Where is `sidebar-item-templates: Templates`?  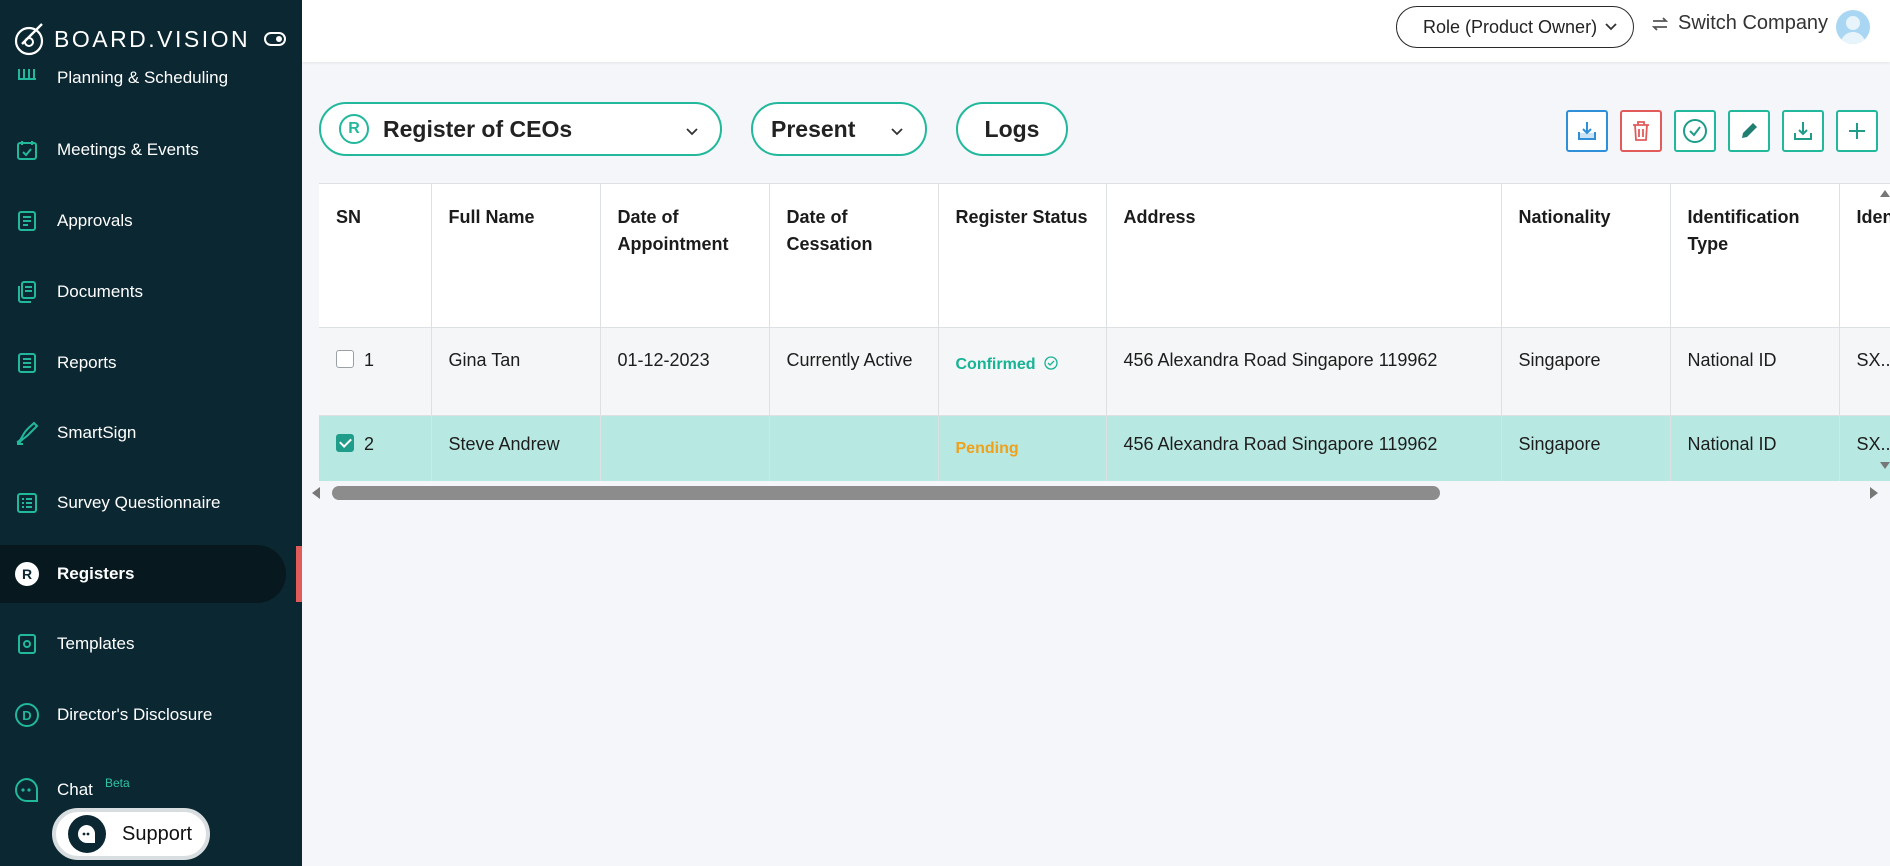
sidebar-item-templates: Templates is located at coordinates (143, 644).